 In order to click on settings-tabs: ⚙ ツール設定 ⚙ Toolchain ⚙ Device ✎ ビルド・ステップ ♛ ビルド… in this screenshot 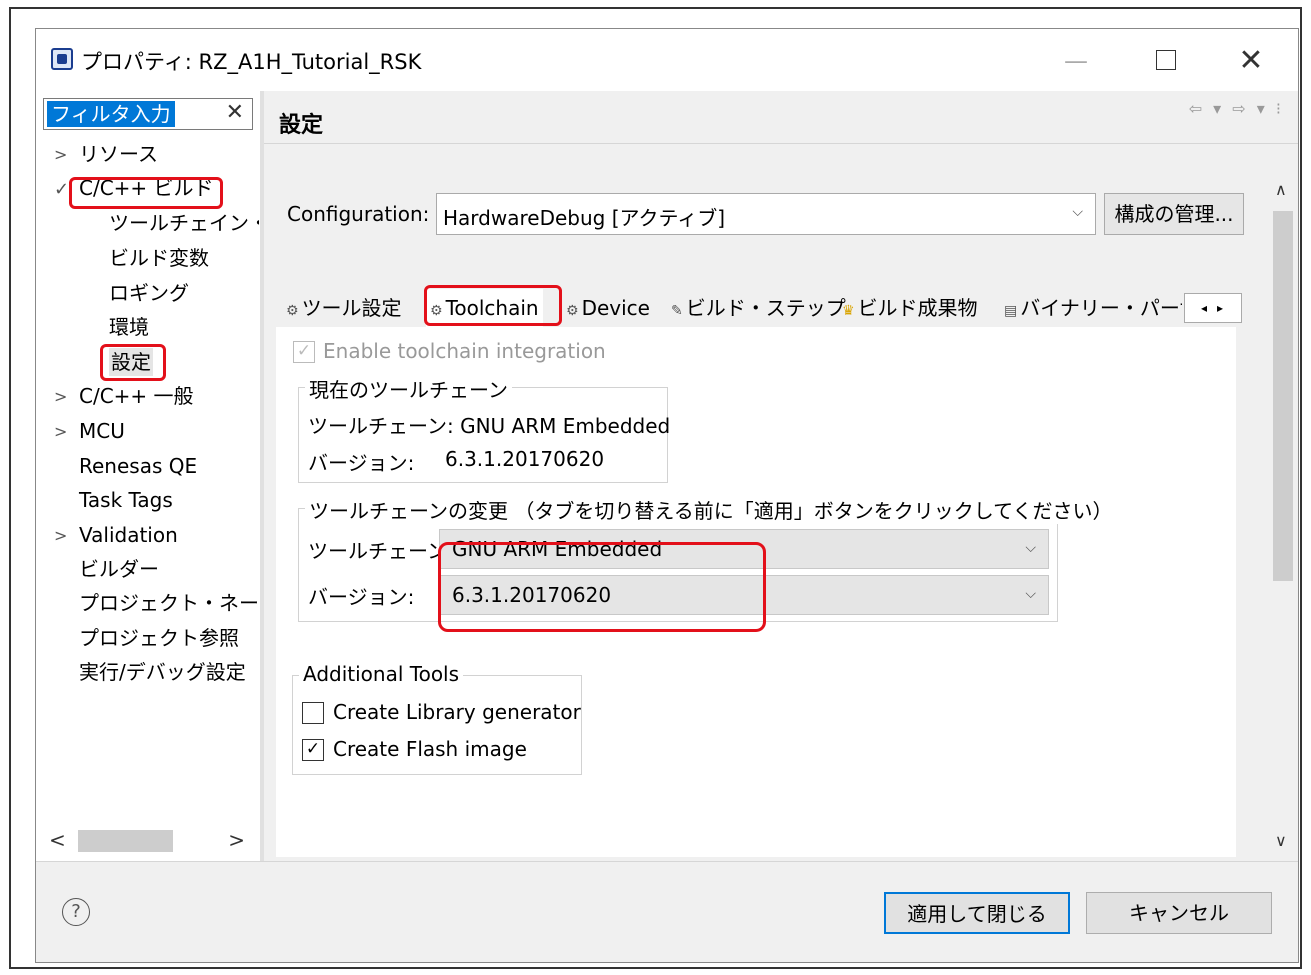, I will do `click(766, 308)`.